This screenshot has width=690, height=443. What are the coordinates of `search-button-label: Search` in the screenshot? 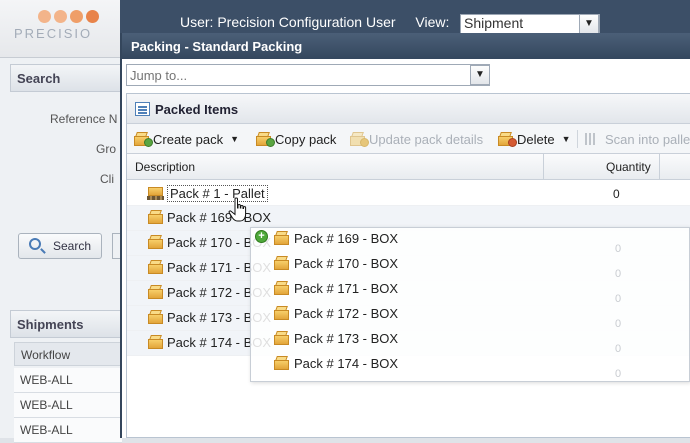 It's located at (72, 246).